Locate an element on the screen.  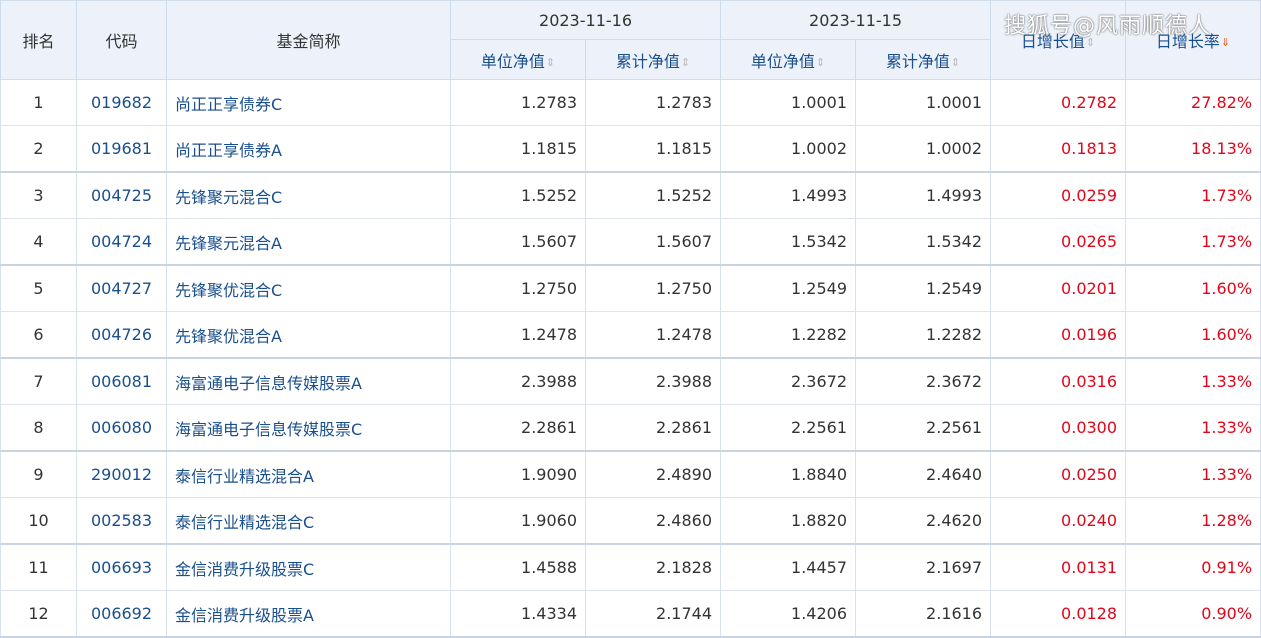
fund-code-link: 004725 is located at coordinates (121, 195).